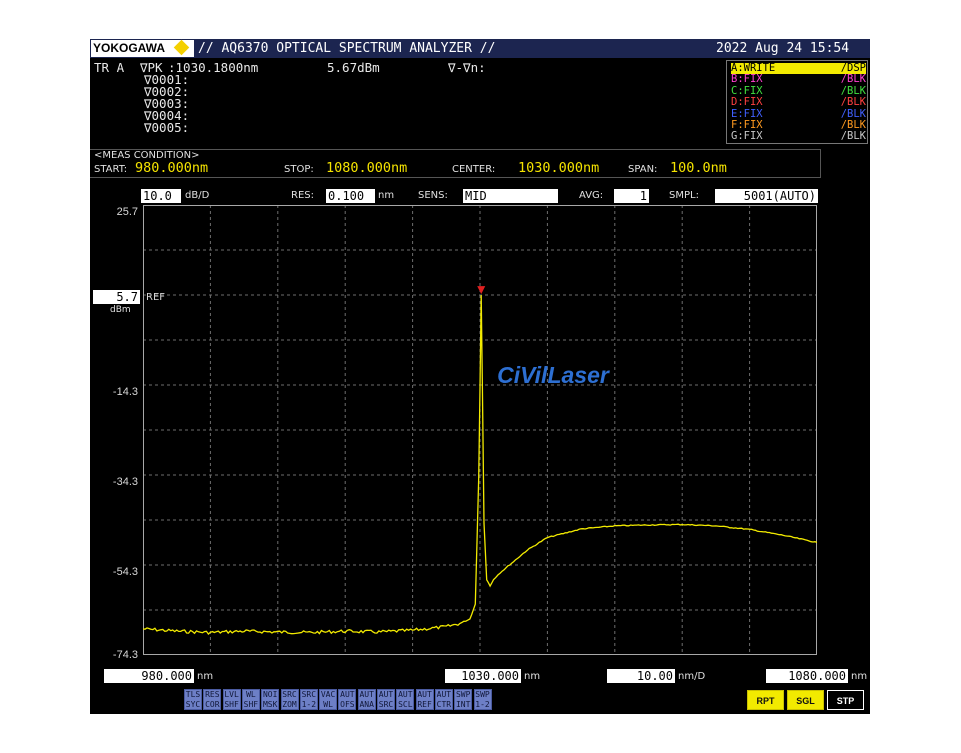  I want to click on softkey-label-bottom: ANA, so click(366, 704).